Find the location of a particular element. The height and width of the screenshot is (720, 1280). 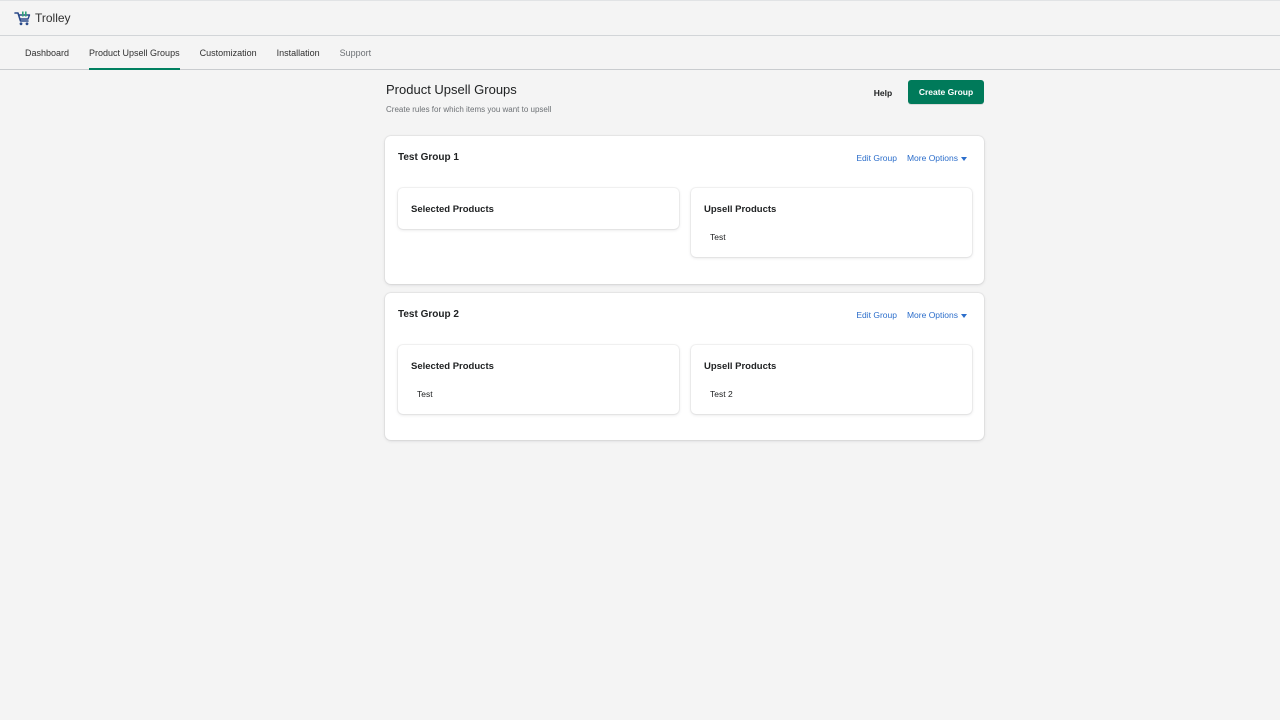

tab-dashboard: Dashboard is located at coordinates (52, 52).